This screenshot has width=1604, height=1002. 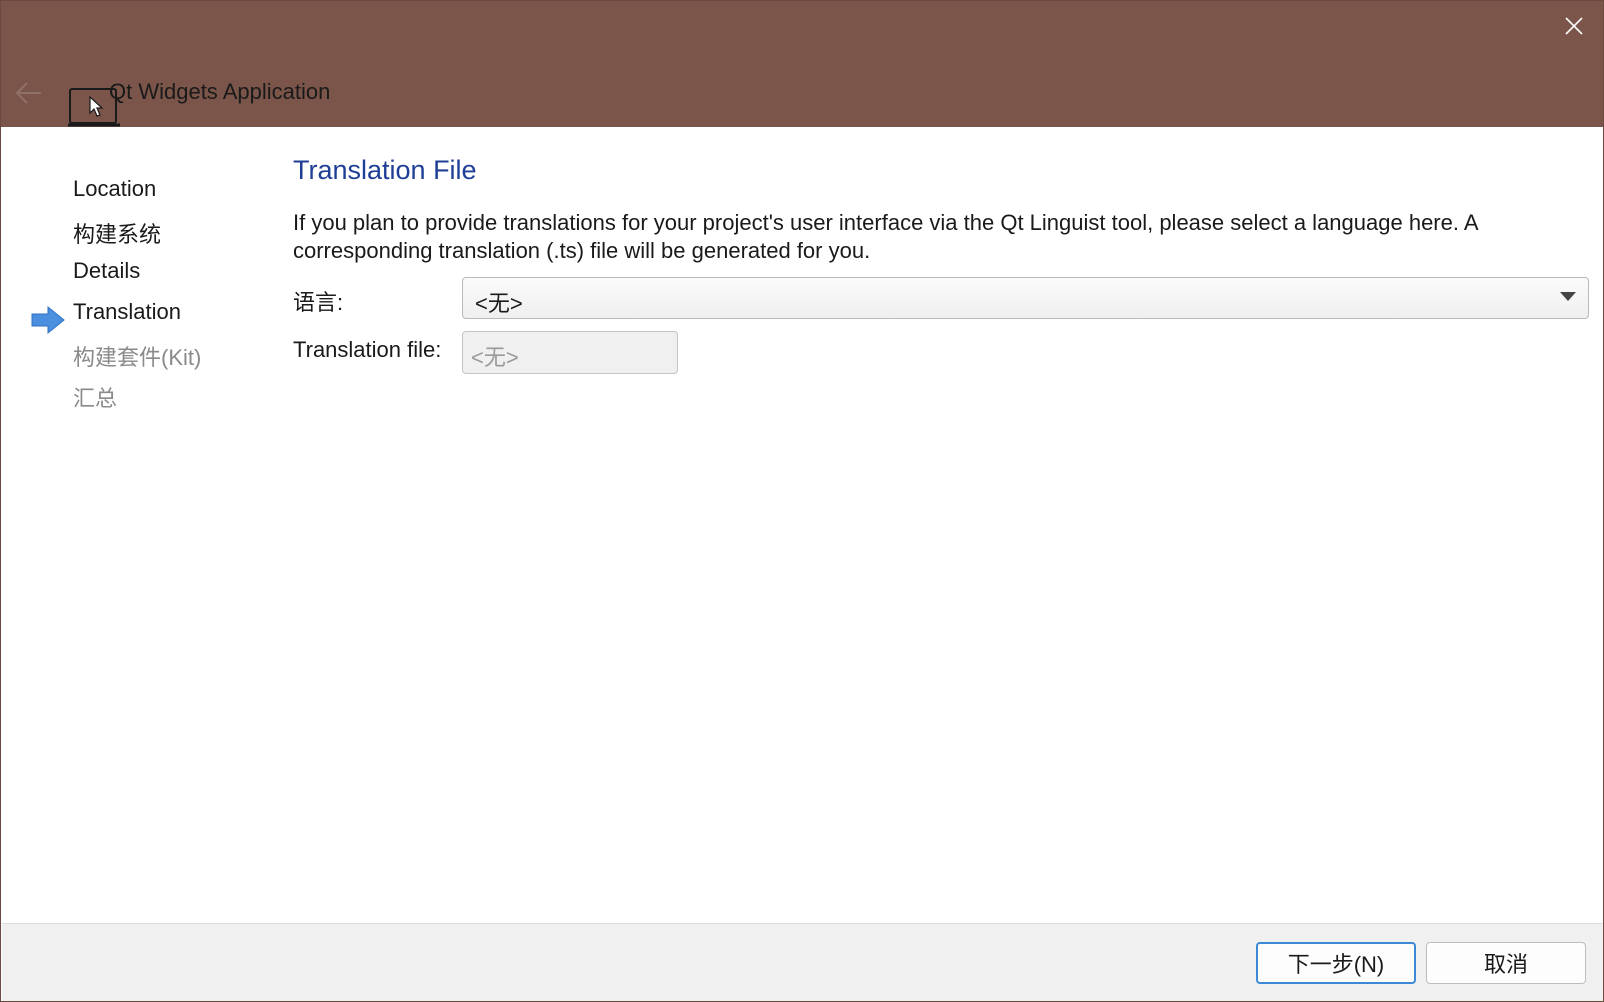 I want to click on close-icon, so click(x=1574, y=26).